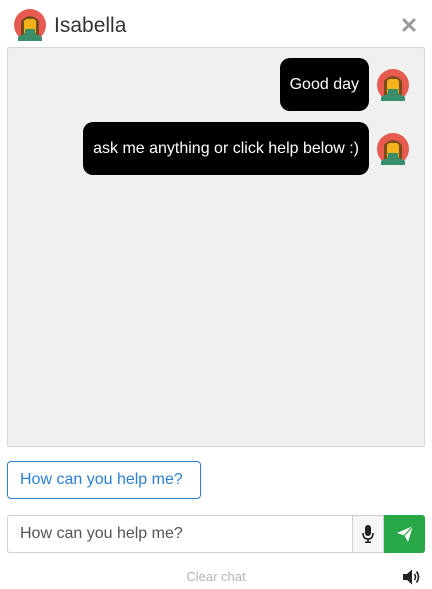 The image size is (432, 589). Describe the element at coordinates (412, 577) in the screenshot. I see `speaker-icon` at that location.